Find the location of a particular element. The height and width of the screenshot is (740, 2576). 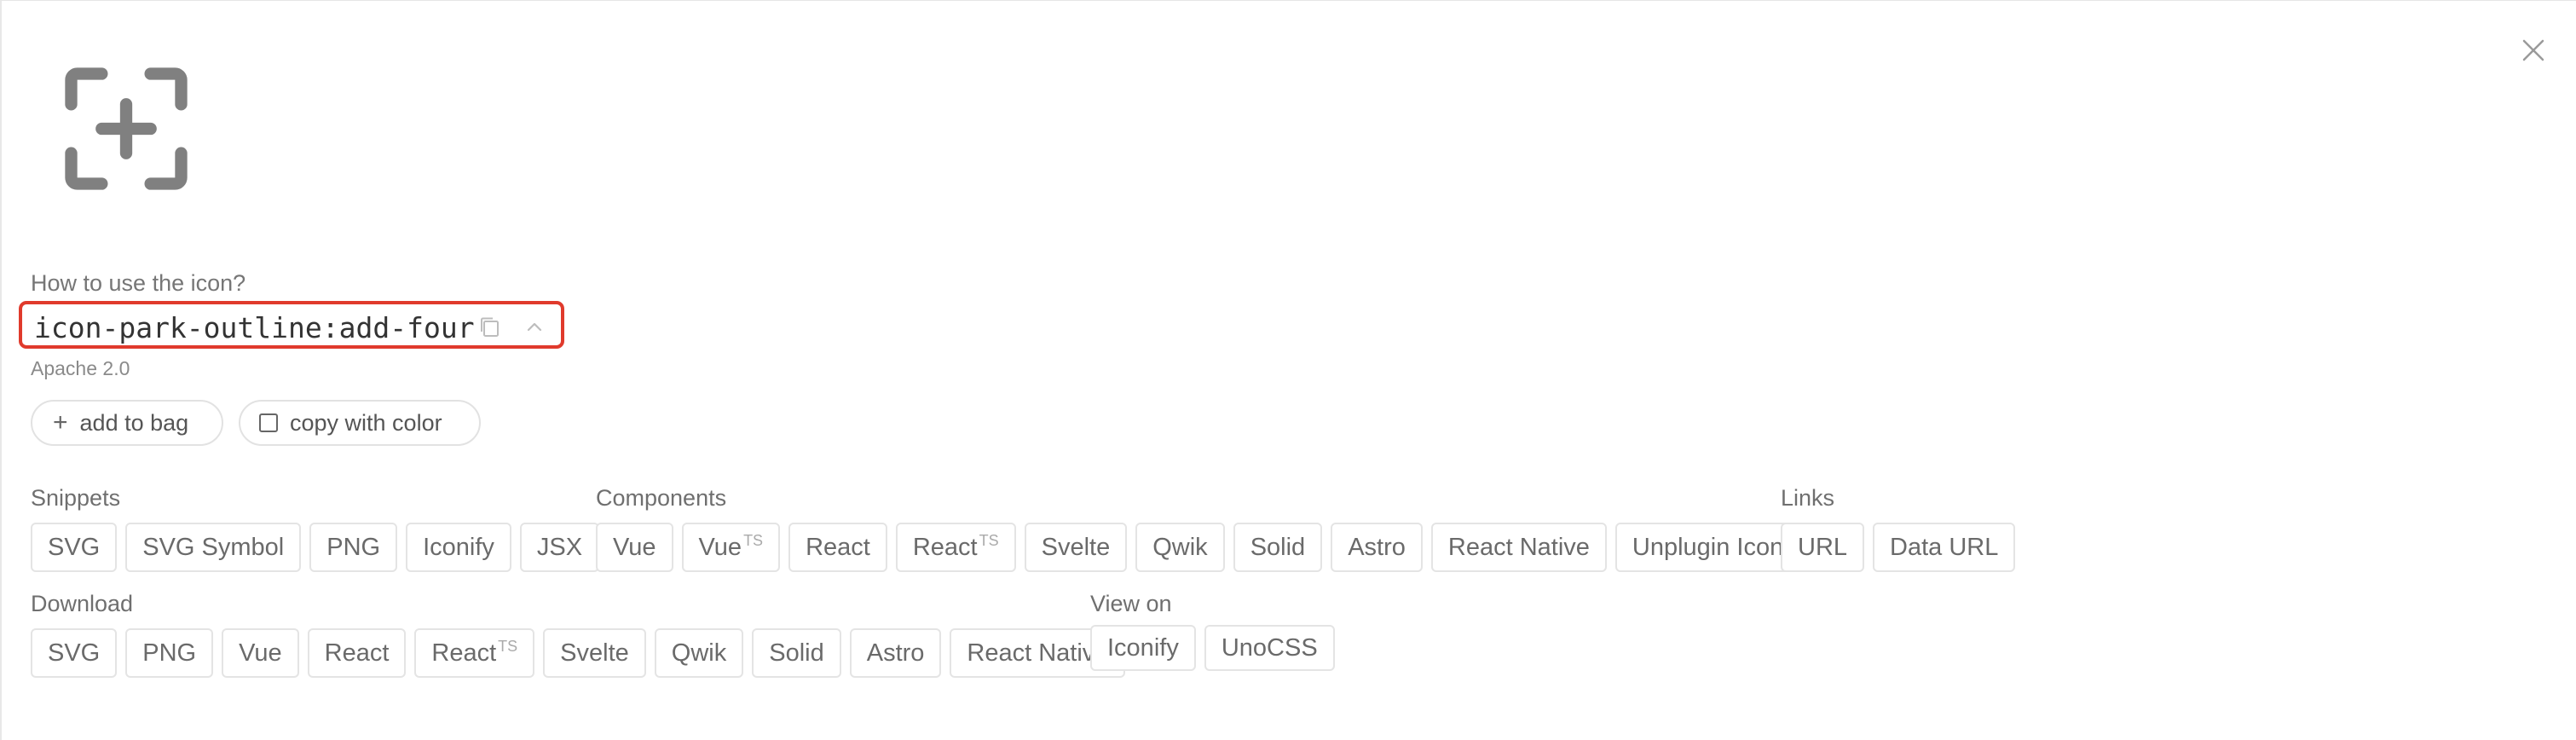

component-react-native-button: React Native is located at coordinates (1518, 547).